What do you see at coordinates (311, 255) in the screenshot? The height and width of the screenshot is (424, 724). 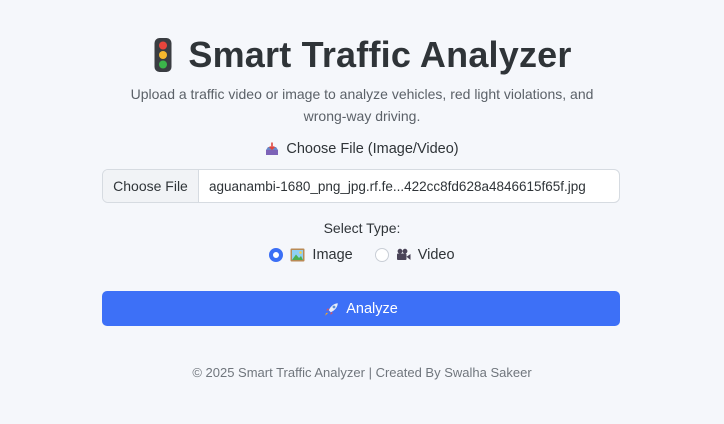 I see `radio-option-image: Image` at bounding box center [311, 255].